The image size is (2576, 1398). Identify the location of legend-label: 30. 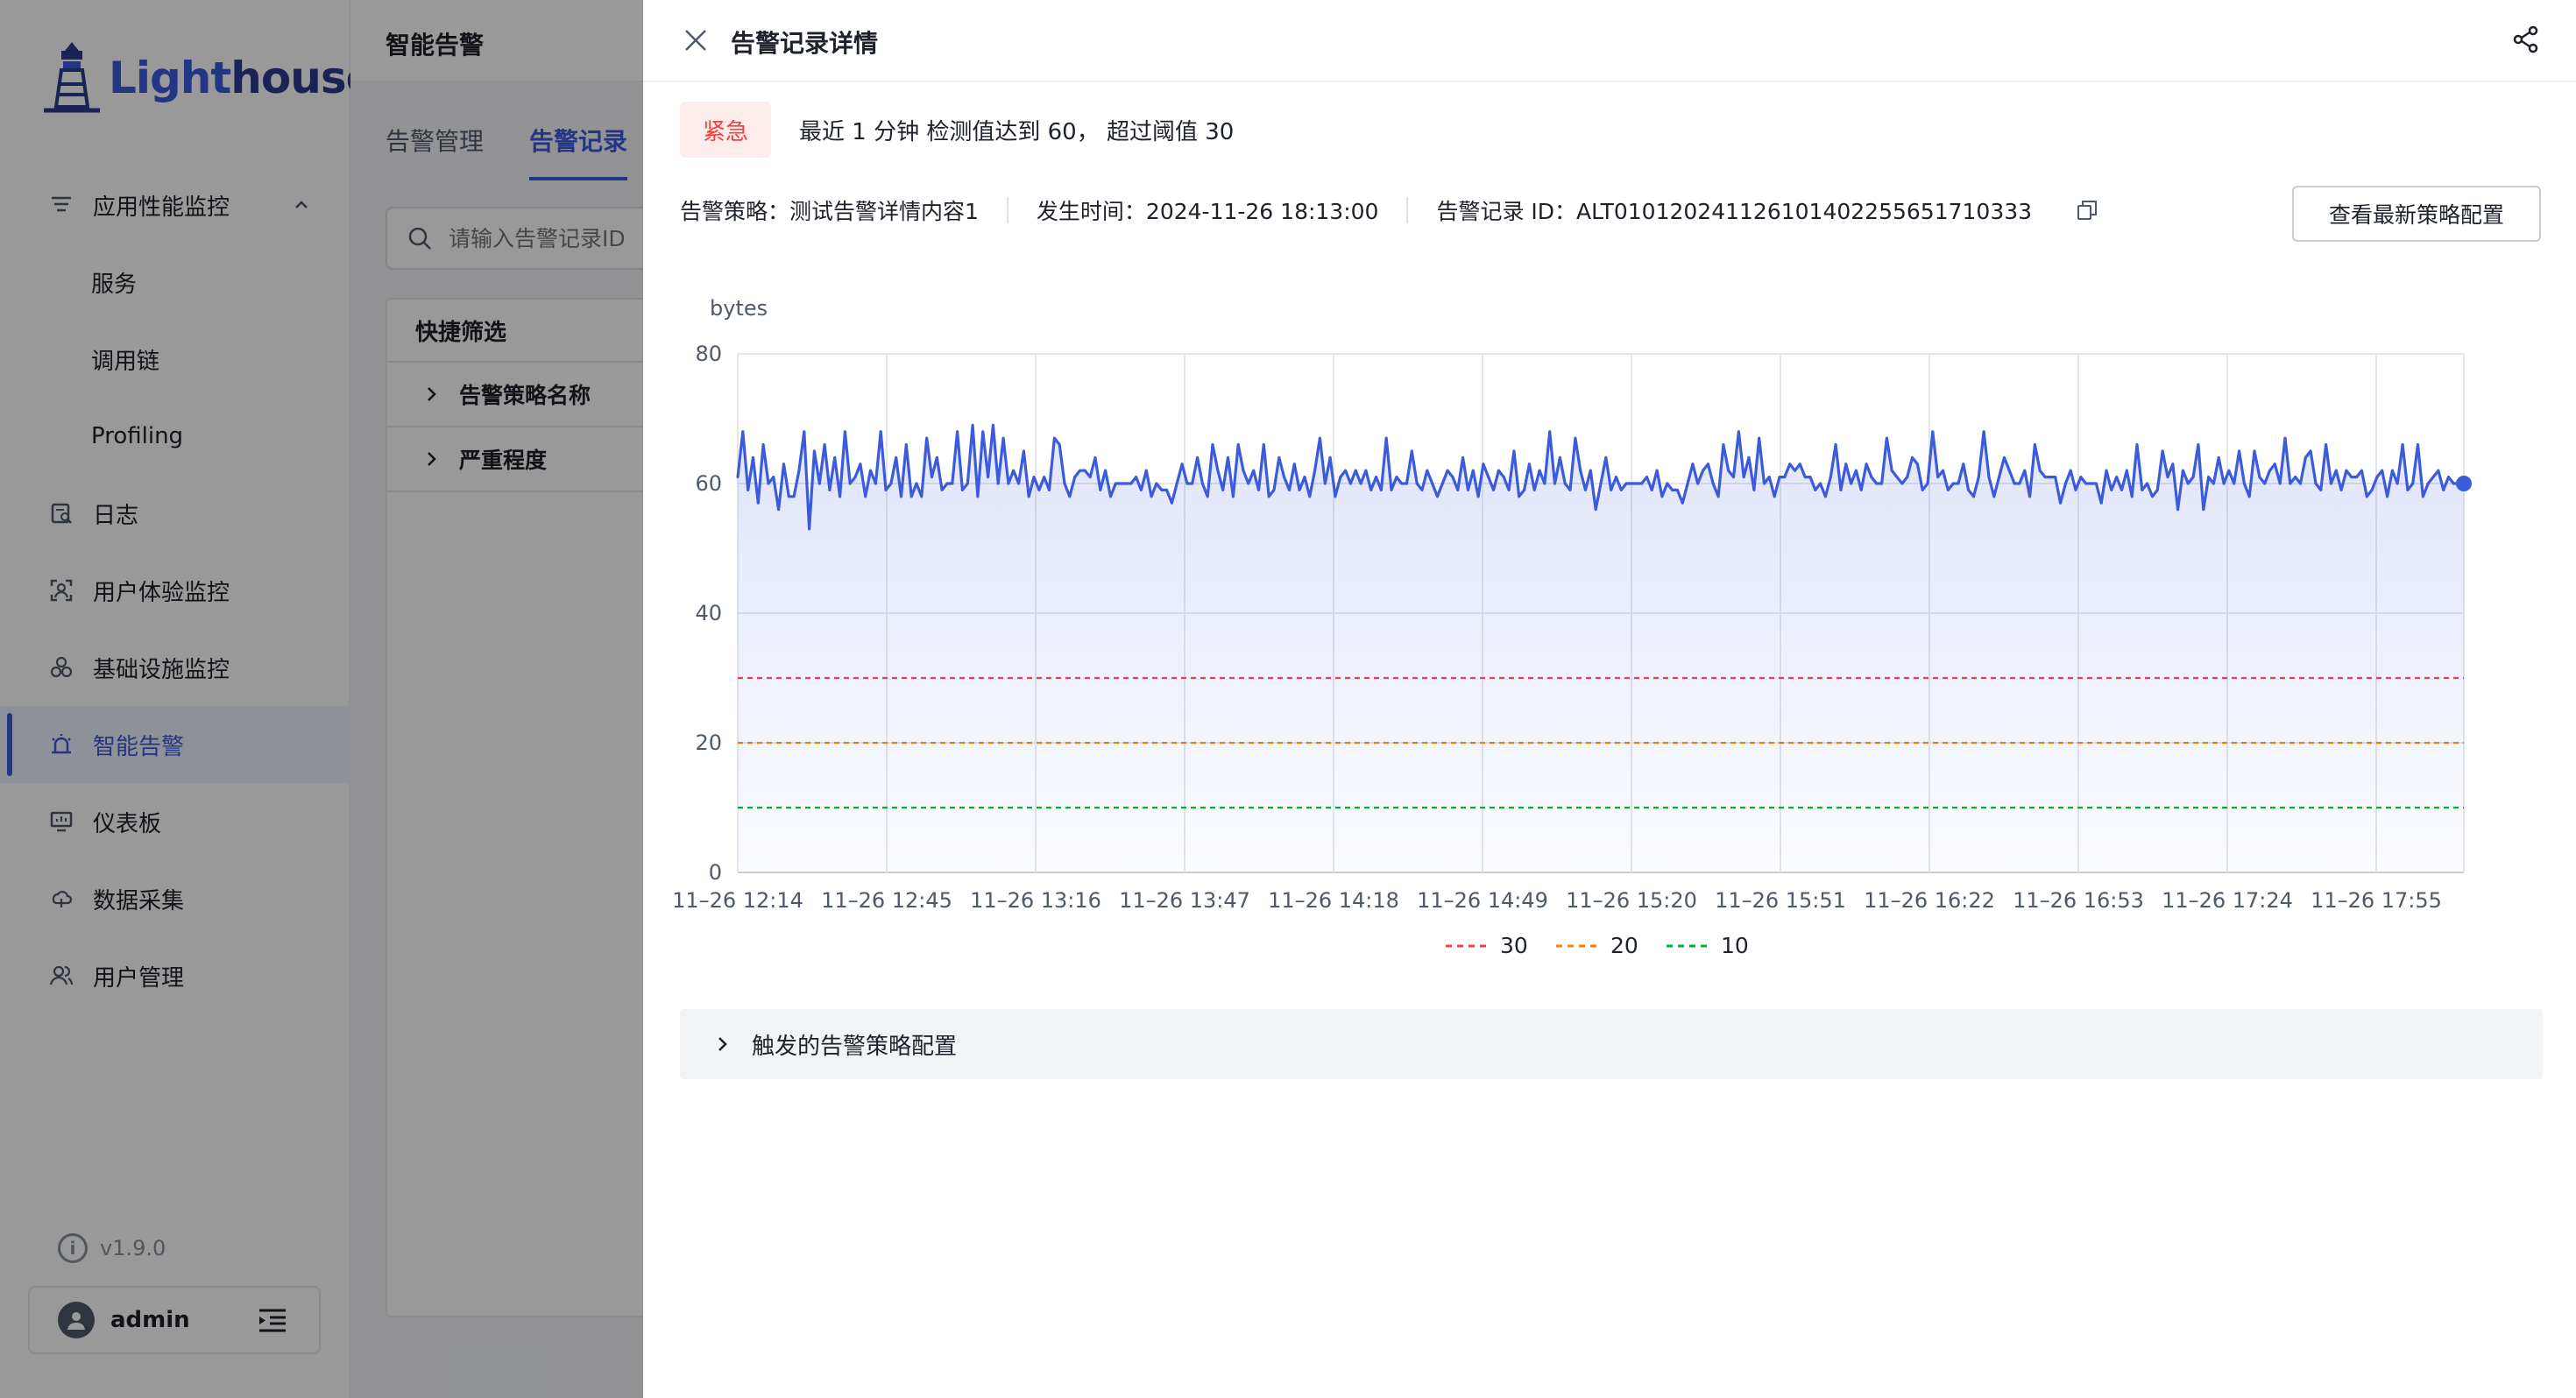
(1514, 945).